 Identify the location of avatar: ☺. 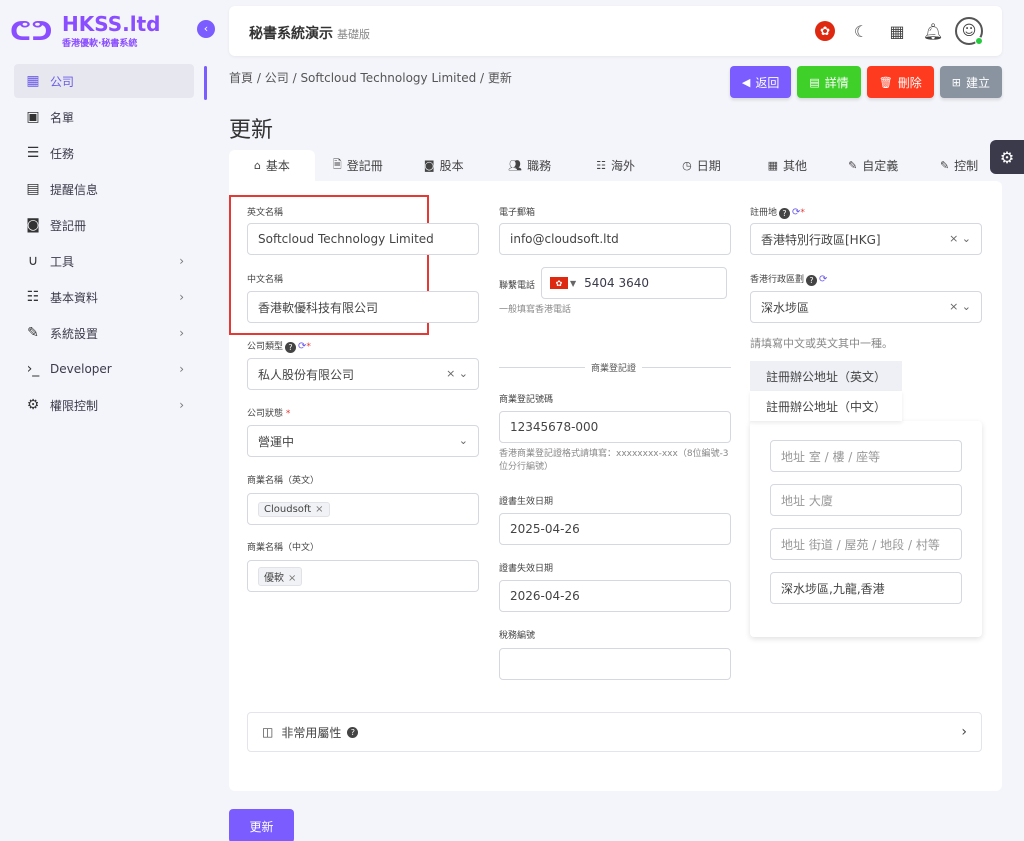
(969, 31).